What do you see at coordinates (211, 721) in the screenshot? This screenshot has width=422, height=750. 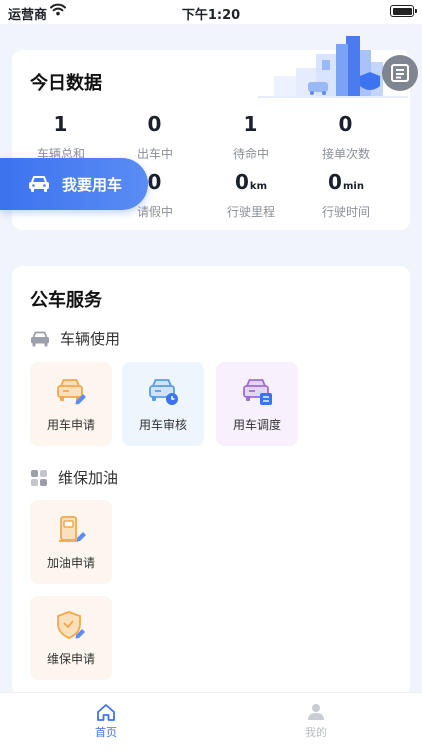 I see `bottom-tab-bar: 首页 我的` at bounding box center [211, 721].